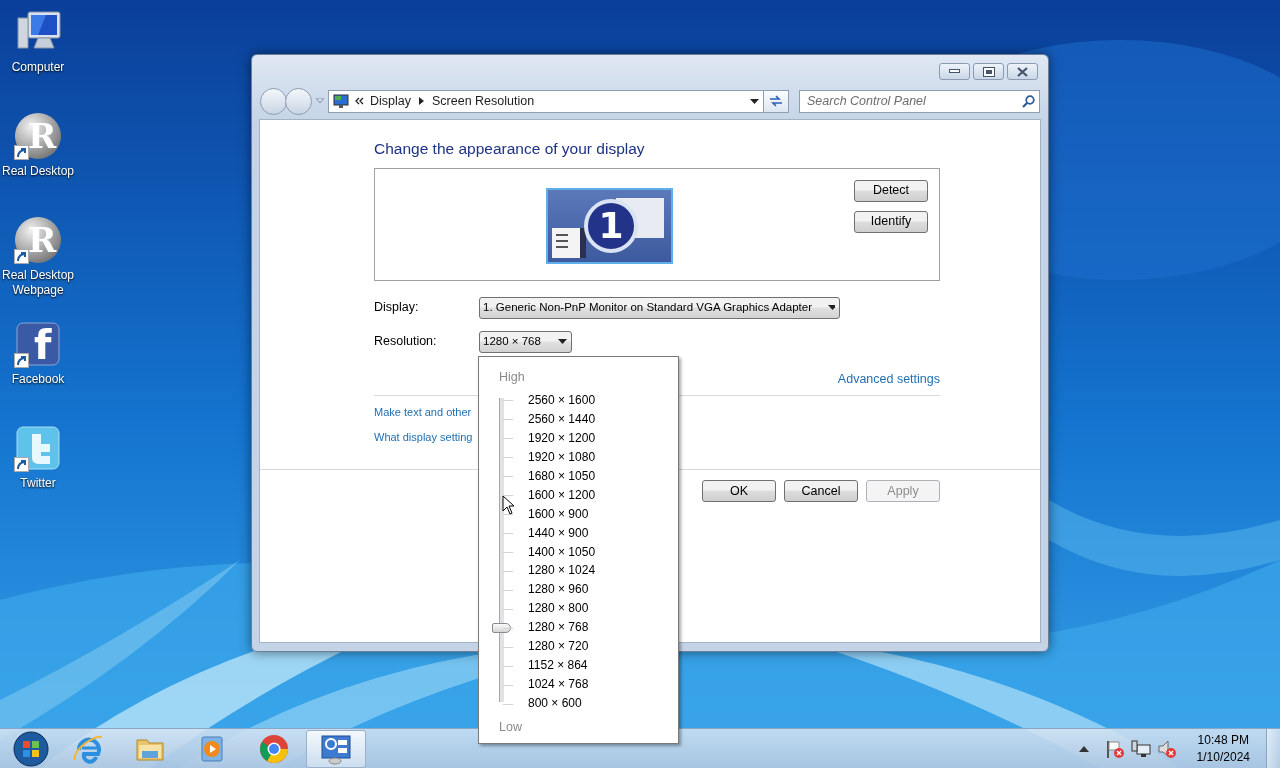 The height and width of the screenshot is (768, 1280). What do you see at coordinates (562, 533) in the screenshot?
I see `resolution-option: 1440 × 900` at bounding box center [562, 533].